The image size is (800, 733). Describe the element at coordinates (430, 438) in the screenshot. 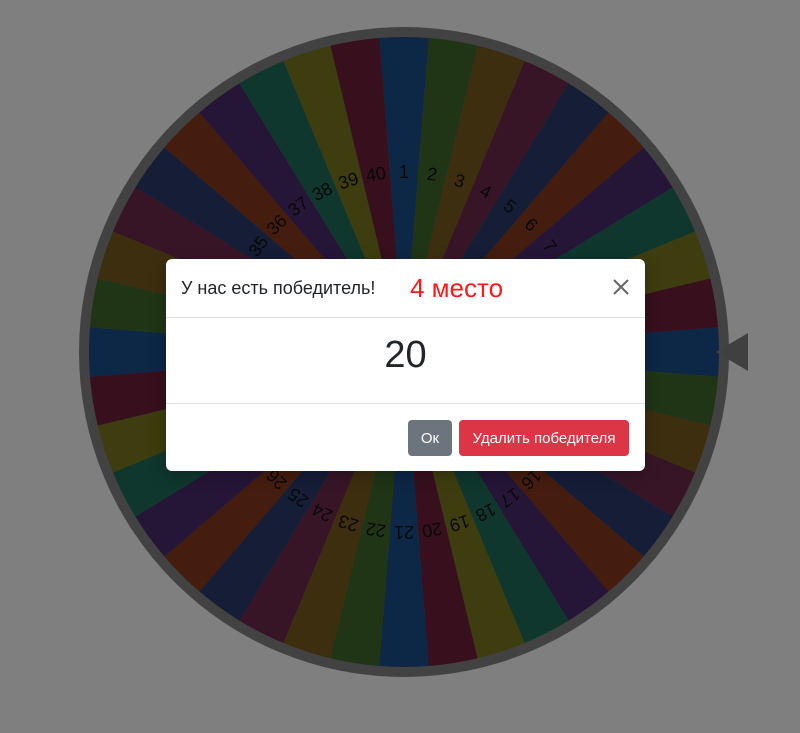

I see `ok-button: Ок` at that location.